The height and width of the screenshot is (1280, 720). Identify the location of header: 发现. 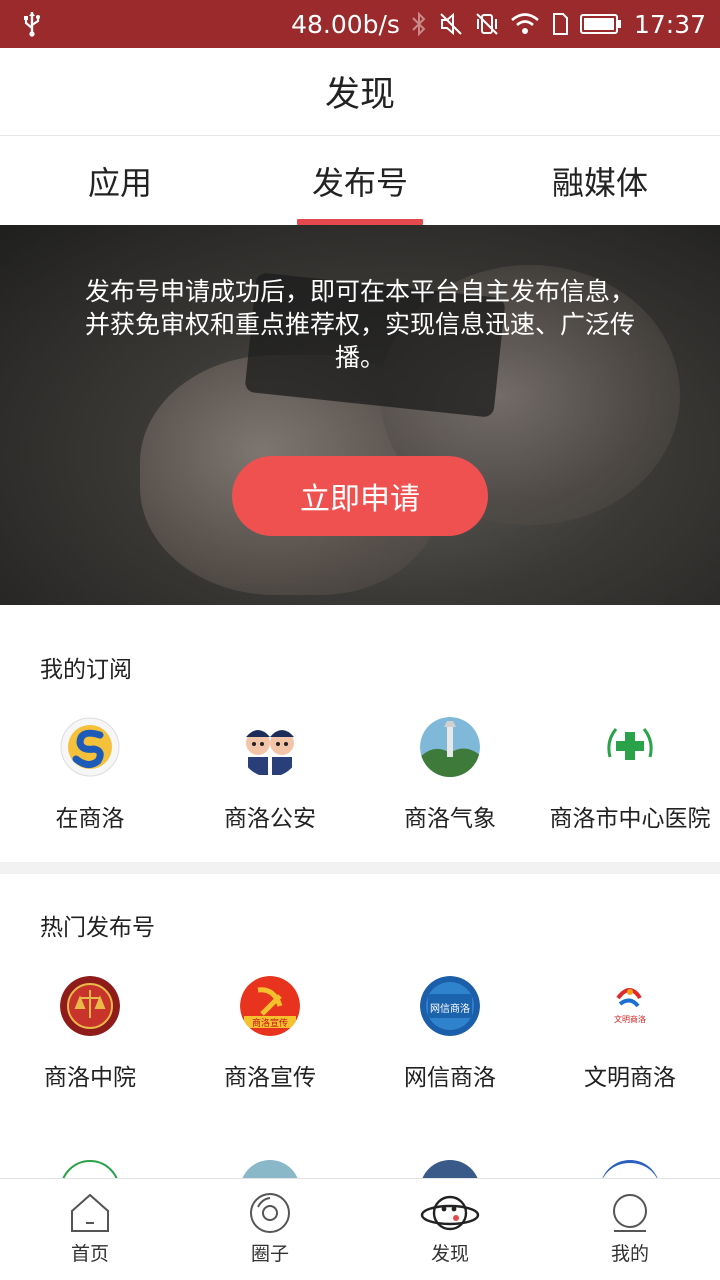
(360, 92).